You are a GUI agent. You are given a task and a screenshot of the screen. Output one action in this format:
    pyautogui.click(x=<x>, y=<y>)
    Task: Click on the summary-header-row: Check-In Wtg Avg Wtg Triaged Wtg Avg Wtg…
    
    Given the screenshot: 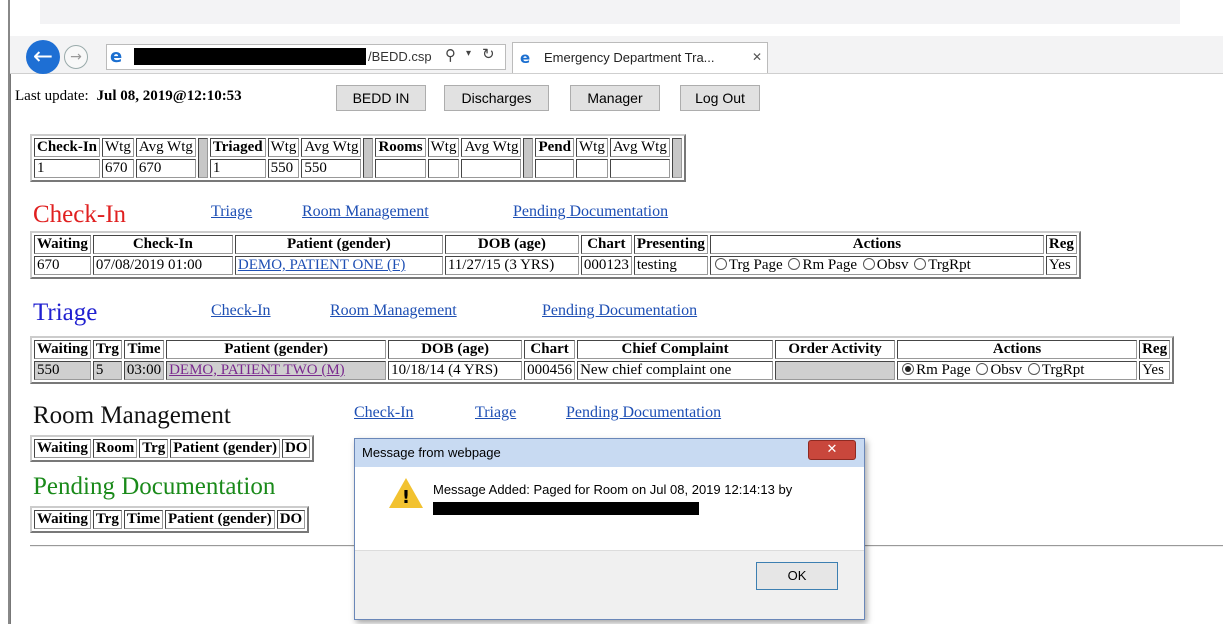 What is the action you would take?
    pyautogui.click(x=358, y=158)
    